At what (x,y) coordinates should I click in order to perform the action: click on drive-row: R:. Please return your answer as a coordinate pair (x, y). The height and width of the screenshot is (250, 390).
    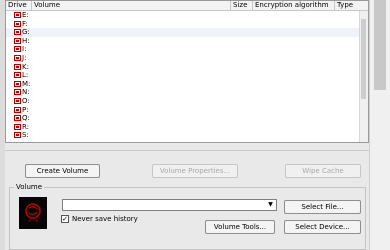
    Looking at the image, I should click on (187, 127).